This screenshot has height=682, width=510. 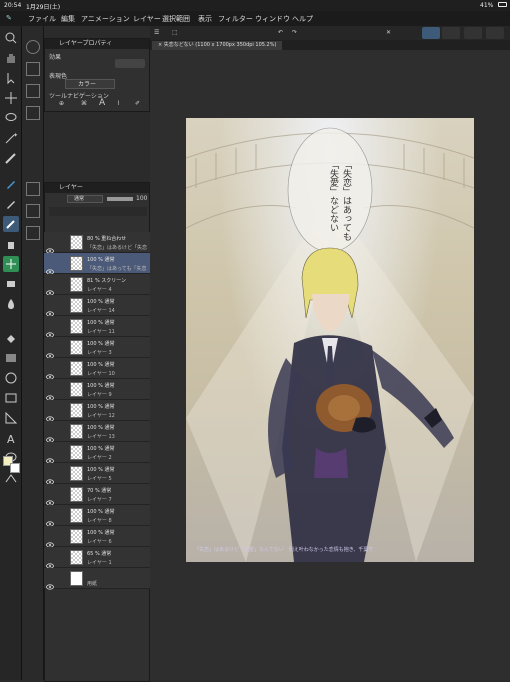 What do you see at coordinates (33, 233) in the screenshot?
I see `animation-icon` at bounding box center [33, 233].